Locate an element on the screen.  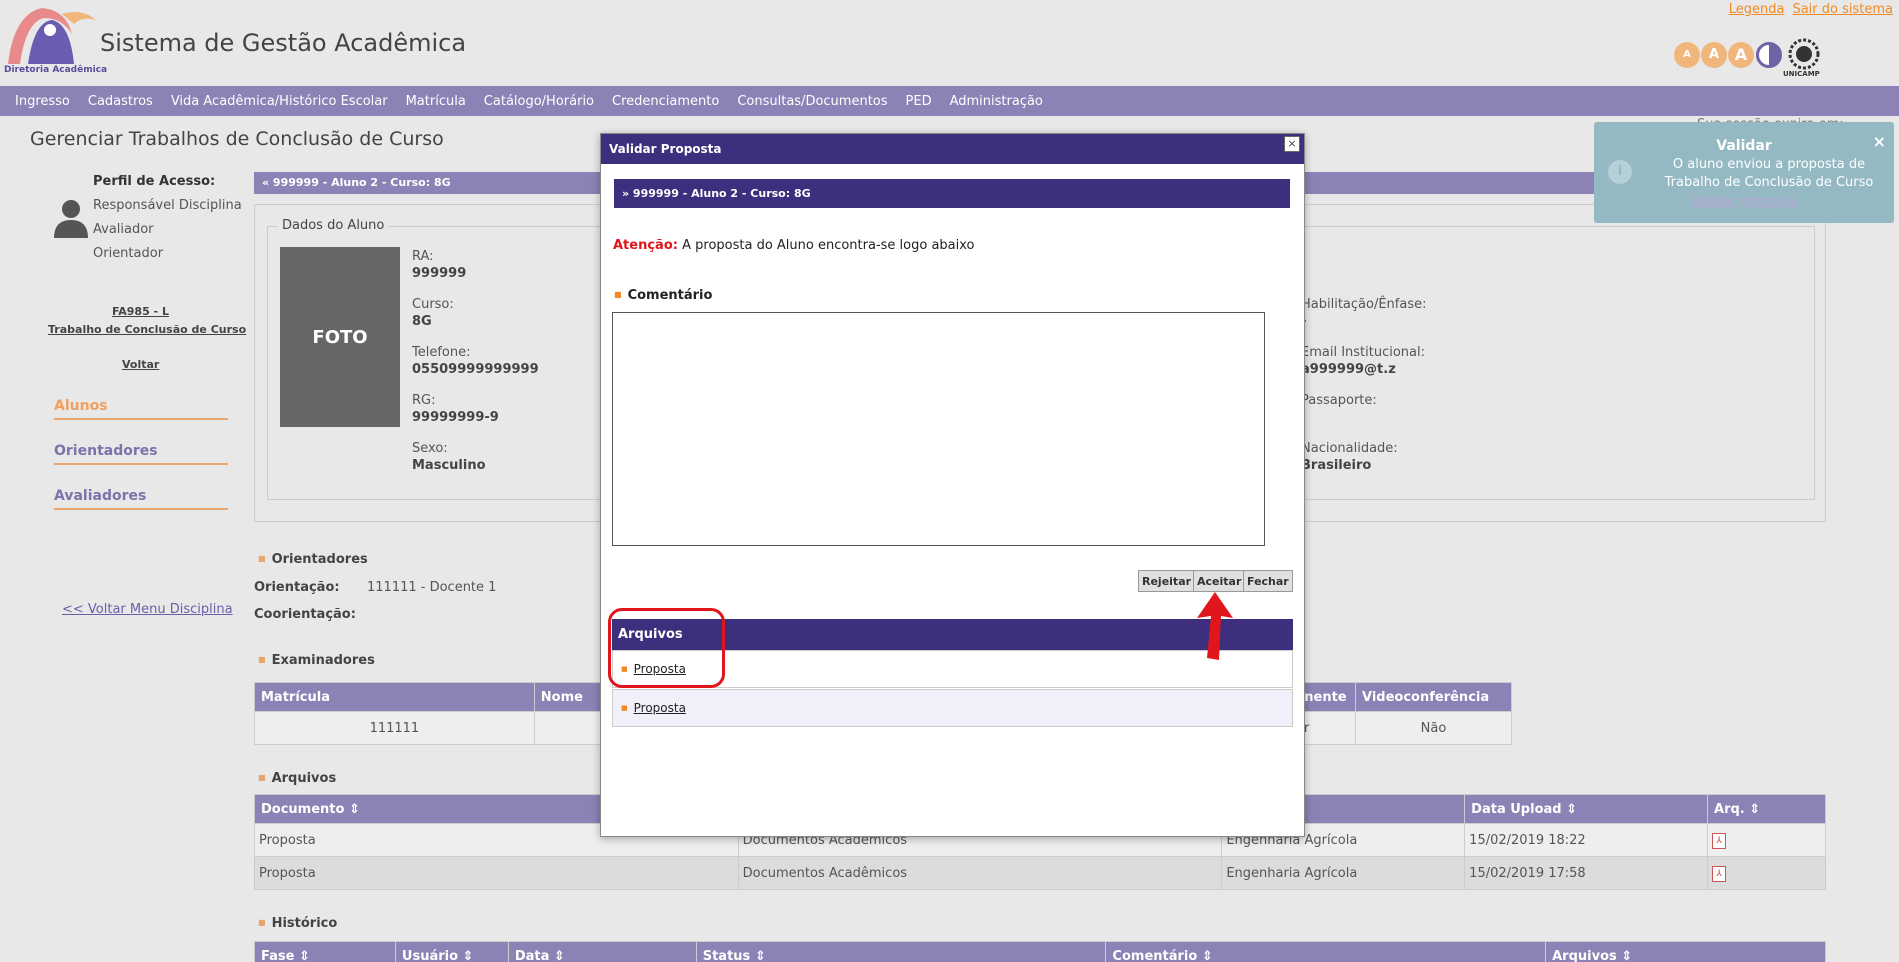
dialog-title: Validar Proposta is located at coordinates (952, 149).